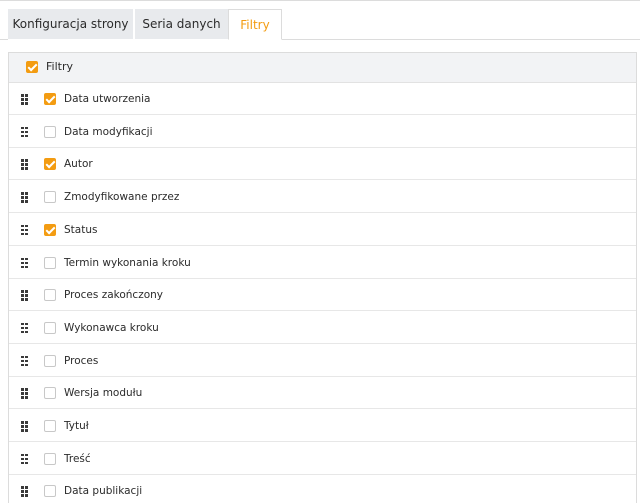 This screenshot has height=503, width=640. What do you see at coordinates (322, 328) in the screenshot?
I see `filter-row: Wykonawca kroku` at bounding box center [322, 328].